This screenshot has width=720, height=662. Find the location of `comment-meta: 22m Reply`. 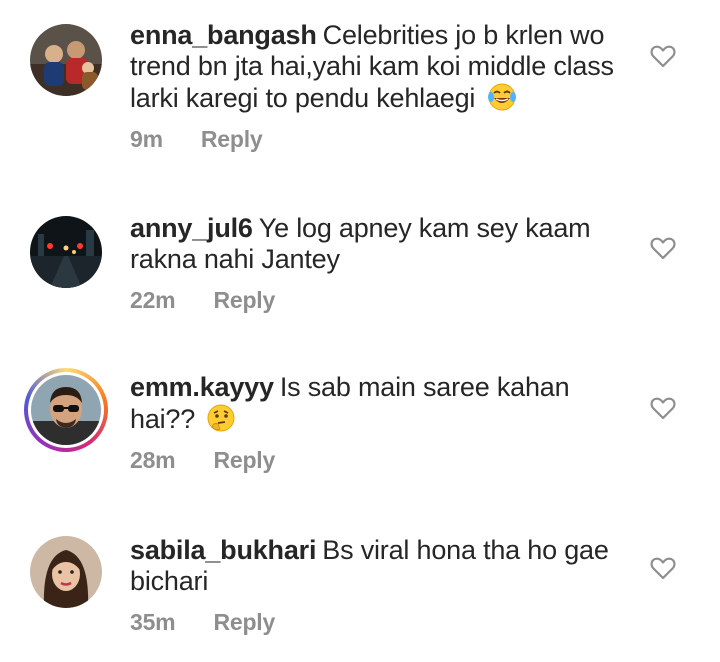

comment-meta: 22m Reply is located at coordinates (380, 300).